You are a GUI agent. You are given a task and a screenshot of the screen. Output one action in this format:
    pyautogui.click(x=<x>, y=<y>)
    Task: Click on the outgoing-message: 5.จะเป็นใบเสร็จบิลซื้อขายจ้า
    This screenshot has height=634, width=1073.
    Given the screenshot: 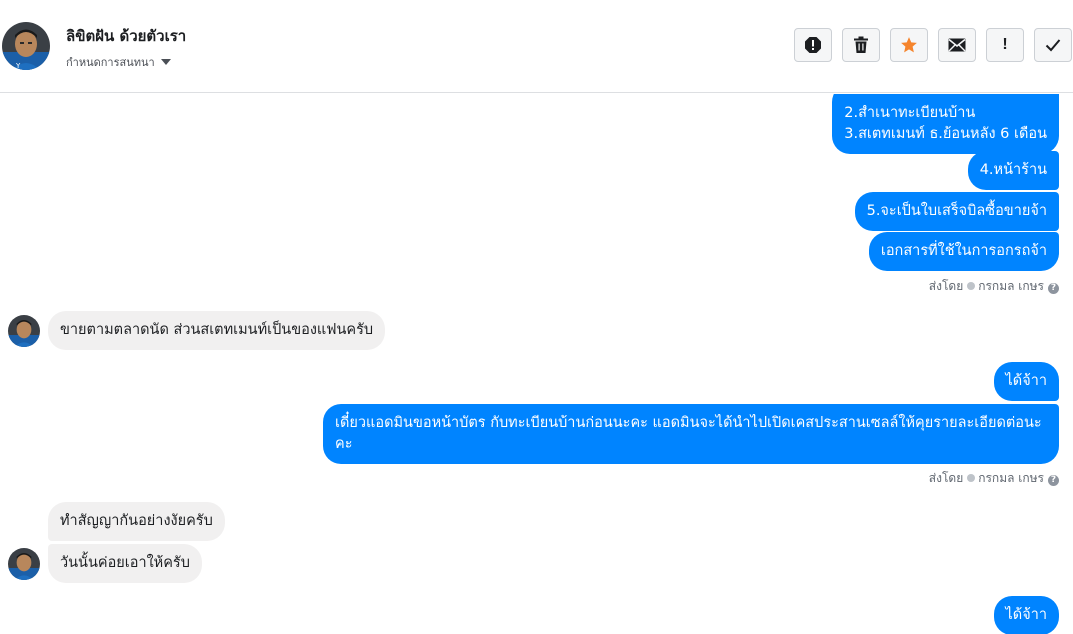 What is the action you would take?
    pyautogui.click(x=956, y=211)
    